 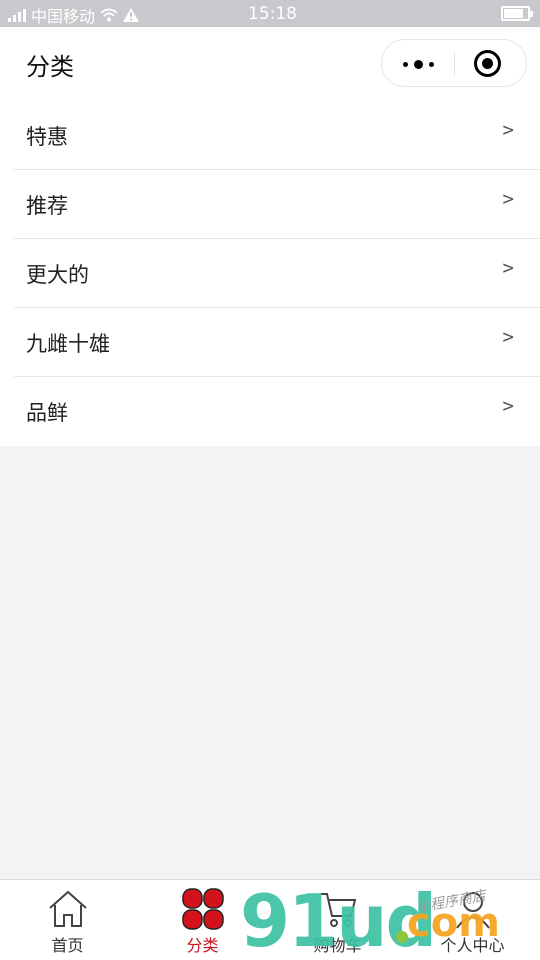 What do you see at coordinates (339, 910) in the screenshot?
I see `cart-icon` at bounding box center [339, 910].